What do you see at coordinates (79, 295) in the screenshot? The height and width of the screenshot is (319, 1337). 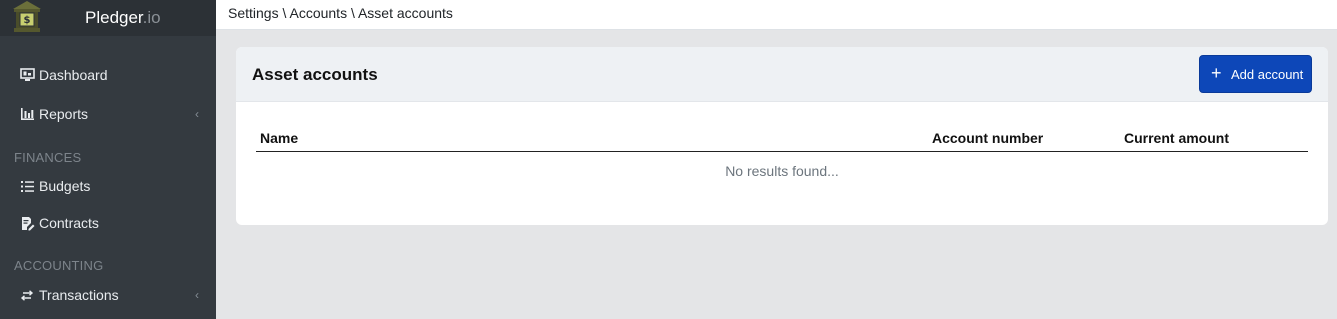 I see `sidebar-item-label: Transactions` at bounding box center [79, 295].